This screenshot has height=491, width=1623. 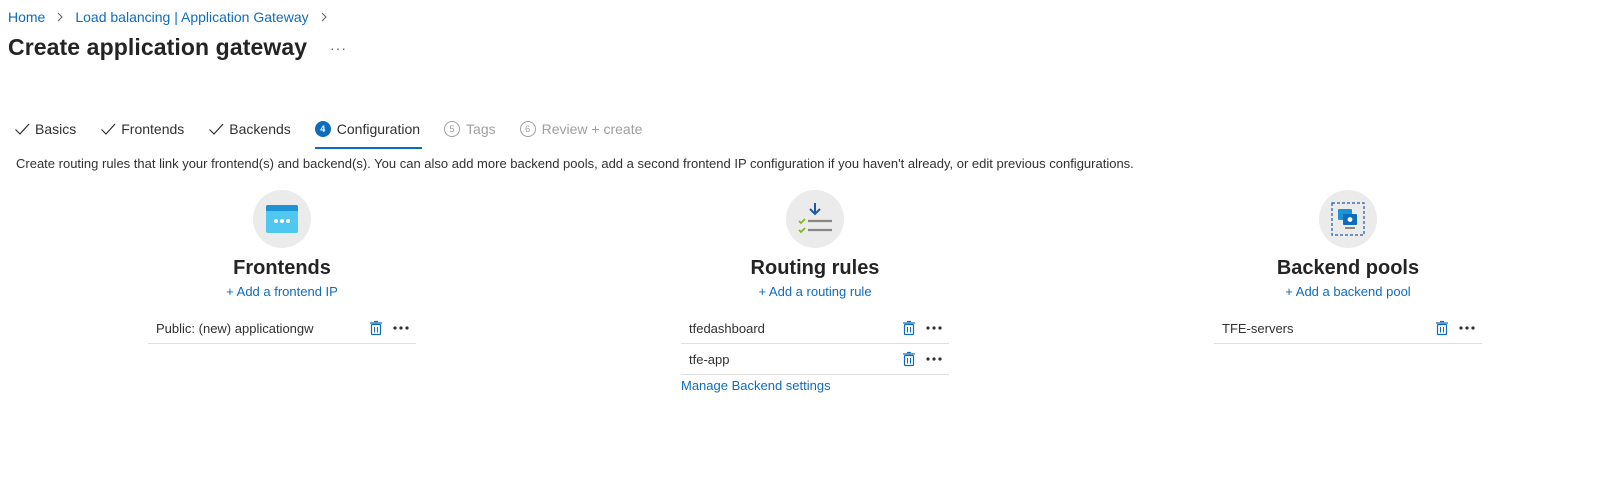 What do you see at coordinates (338, 48) in the screenshot?
I see `more-options-button: ···` at bounding box center [338, 48].